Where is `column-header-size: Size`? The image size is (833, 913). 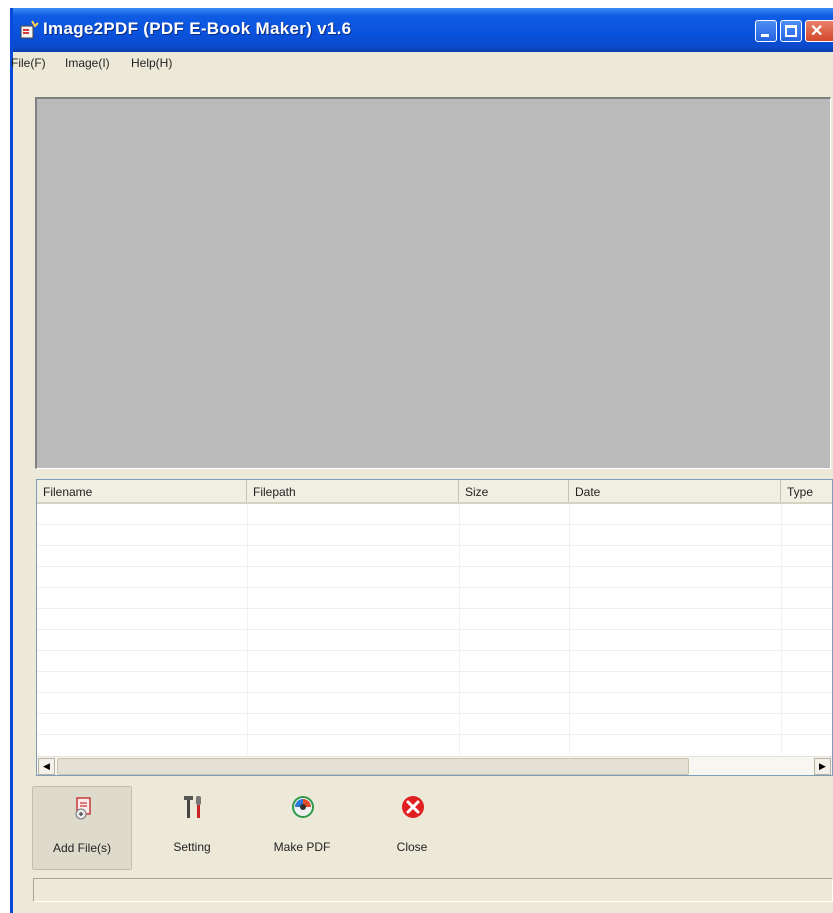 column-header-size: Size is located at coordinates (514, 491).